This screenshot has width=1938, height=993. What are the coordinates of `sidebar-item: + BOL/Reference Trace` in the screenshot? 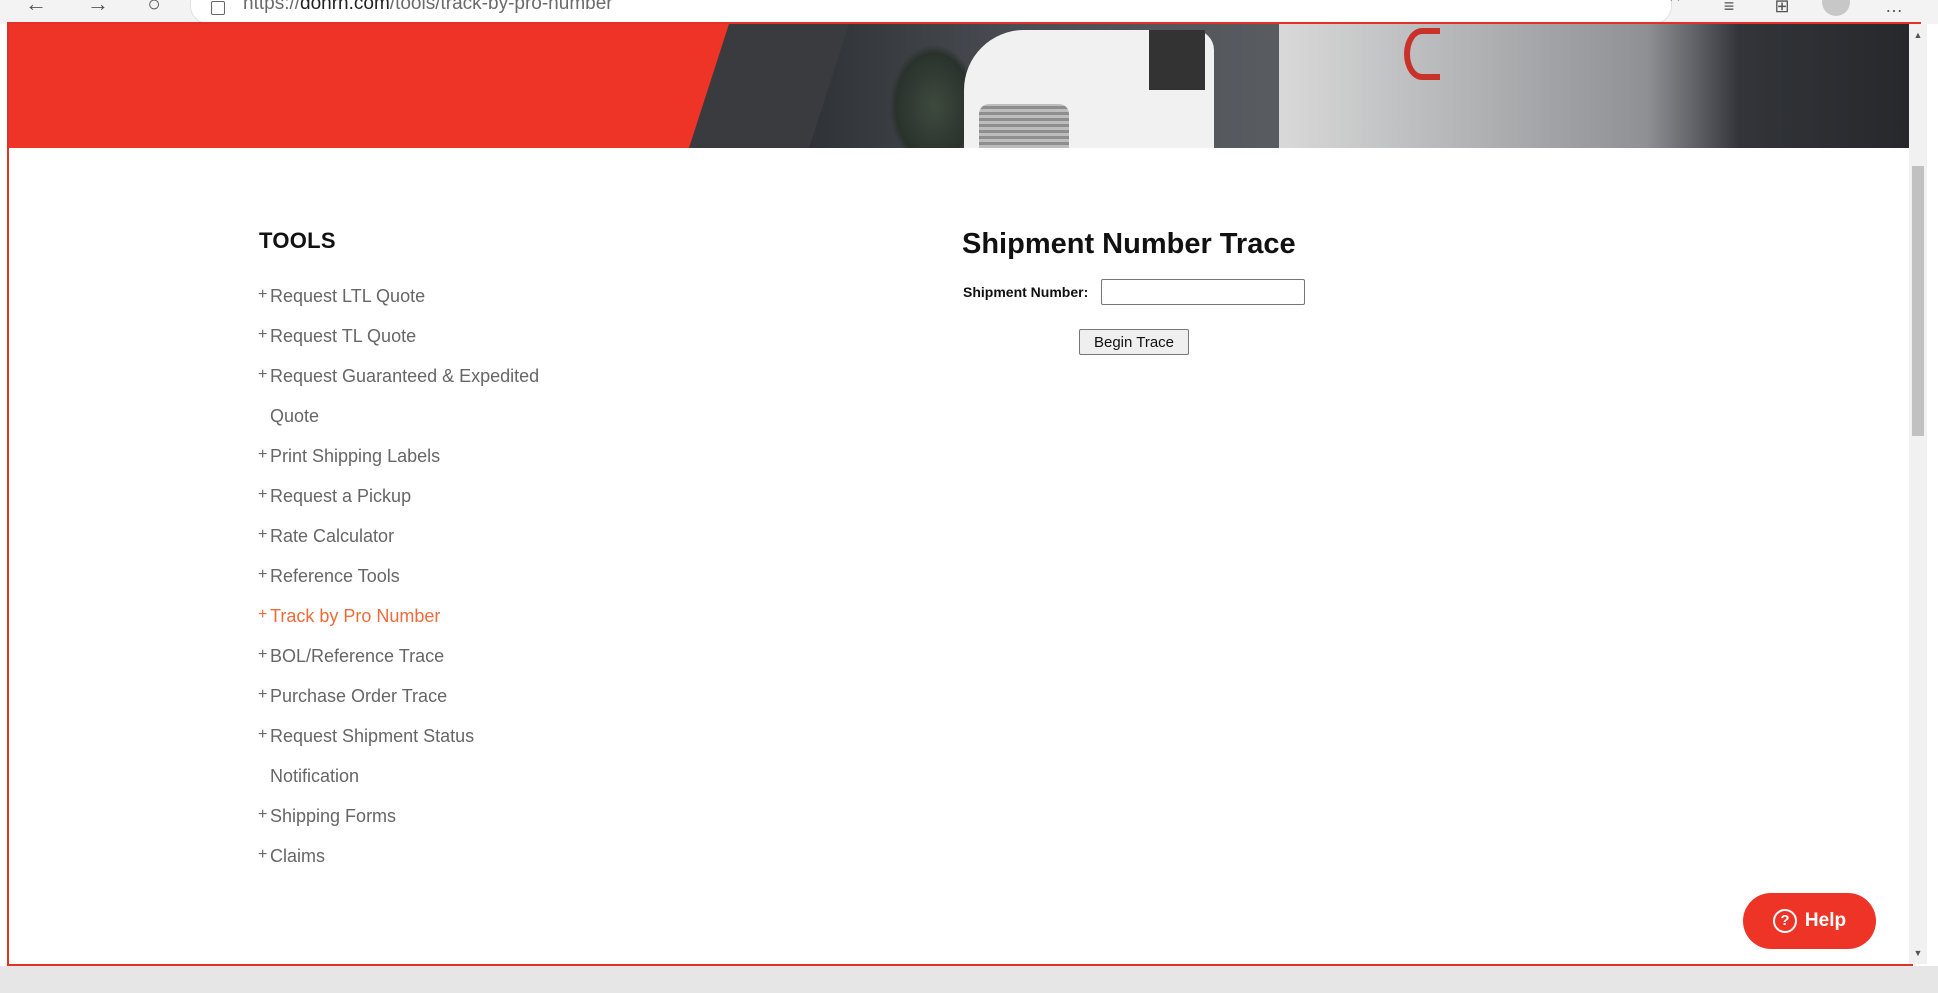 It's located at (418, 656).